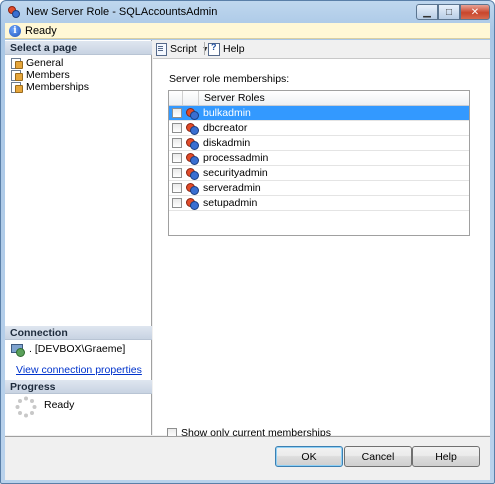  Describe the element at coordinates (247, 31) in the screenshot. I see `status-bar: i Ready` at that location.